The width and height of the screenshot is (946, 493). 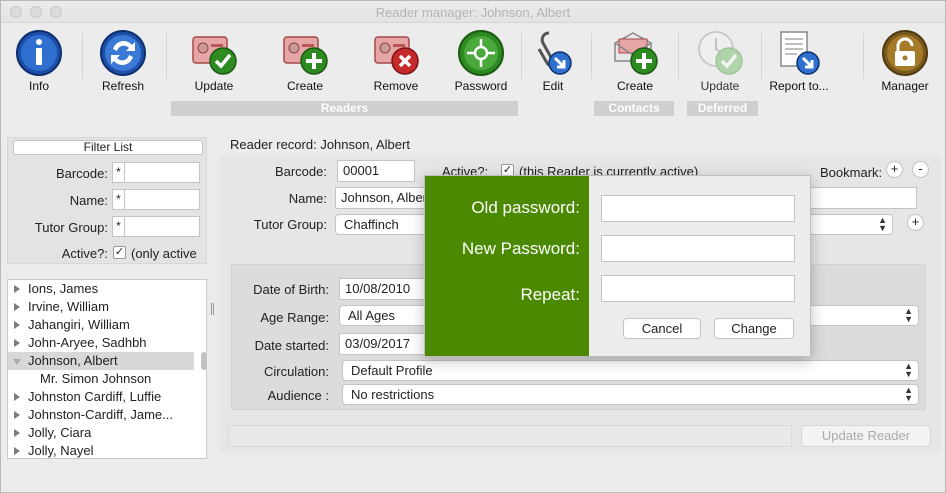 What do you see at coordinates (698, 288) in the screenshot?
I see `repeat-password-input` at bounding box center [698, 288].